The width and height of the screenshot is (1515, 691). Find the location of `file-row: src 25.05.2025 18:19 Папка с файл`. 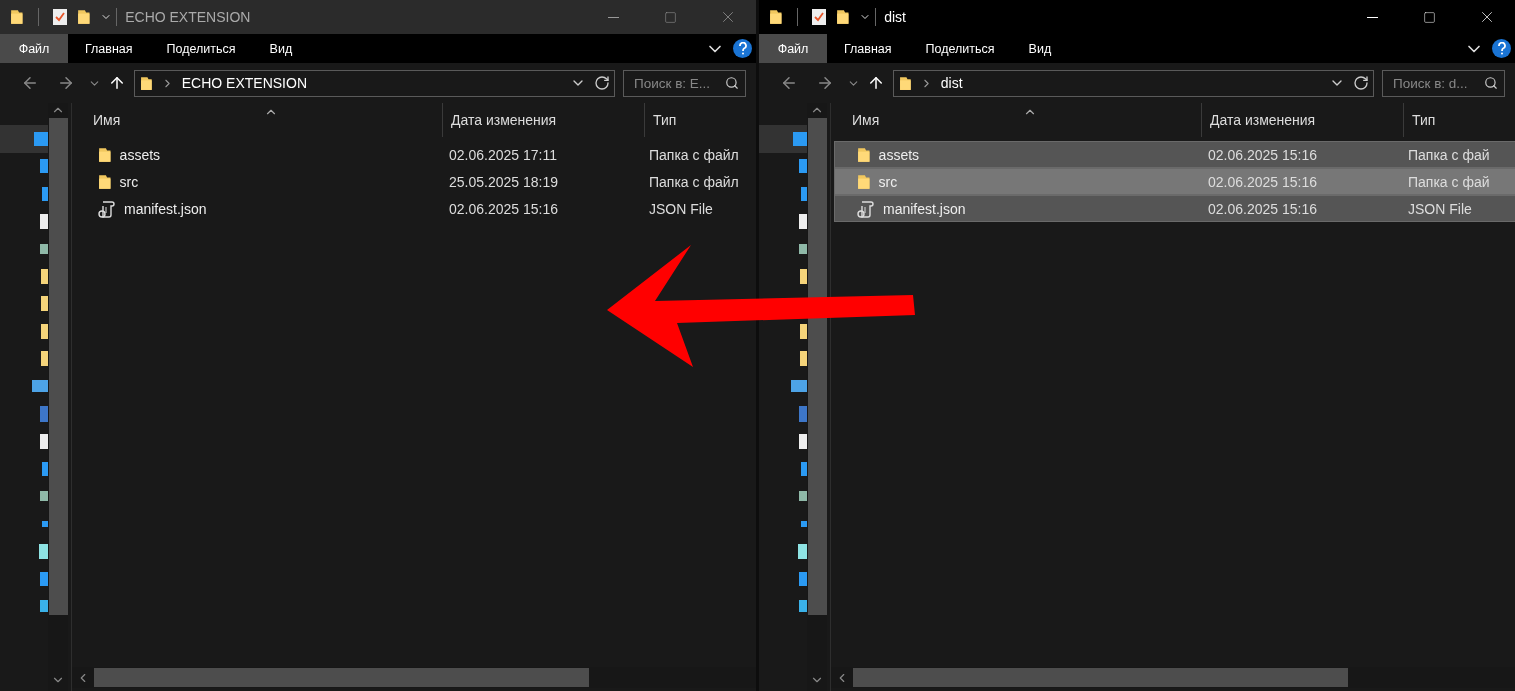

file-row: src 25.05.2025 18:19 Папка с файл is located at coordinates (415, 181).